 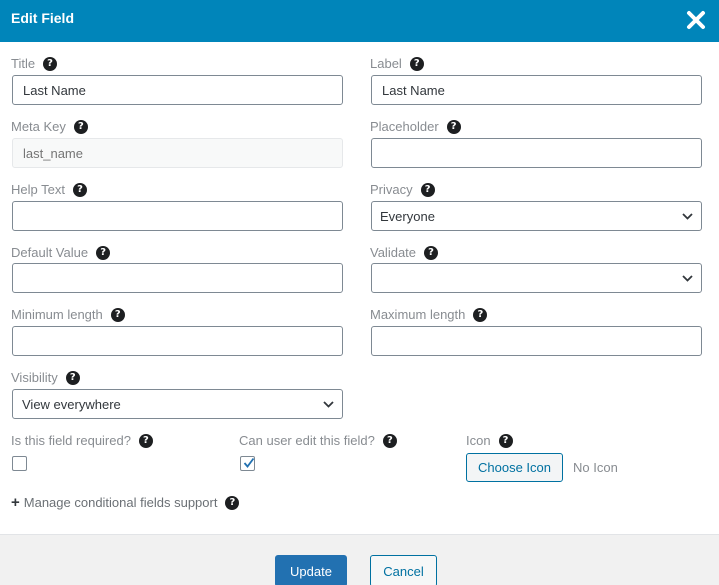 I want to click on validate-select, so click(x=536, y=278).